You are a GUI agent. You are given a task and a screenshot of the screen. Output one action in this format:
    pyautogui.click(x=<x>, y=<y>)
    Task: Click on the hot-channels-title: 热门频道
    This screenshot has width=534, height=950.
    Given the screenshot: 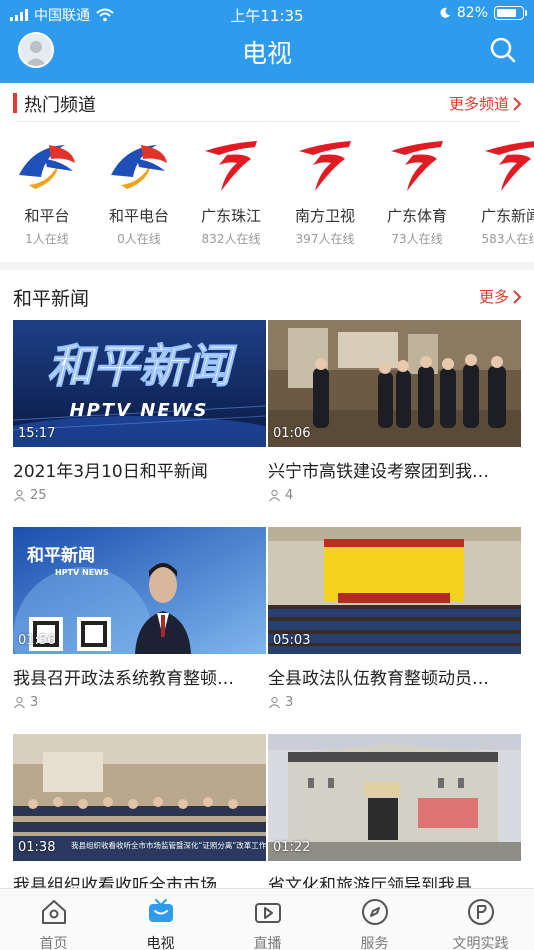 What is the action you would take?
    pyautogui.click(x=60, y=105)
    